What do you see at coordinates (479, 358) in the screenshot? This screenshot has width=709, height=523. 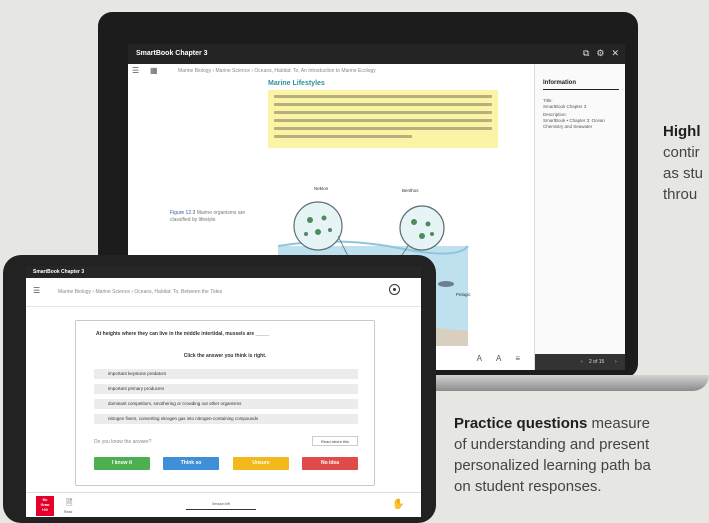 I see `font-size-small-button: A` at bounding box center [479, 358].